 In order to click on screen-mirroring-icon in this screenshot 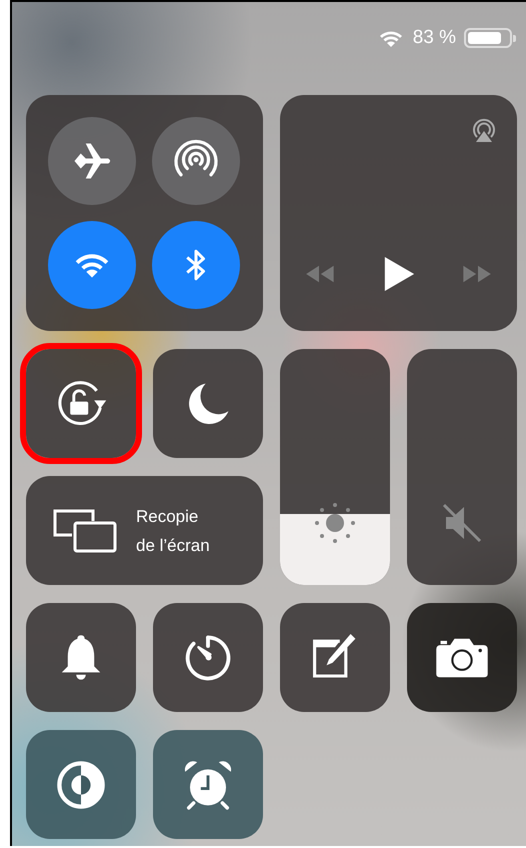, I will do `click(85, 531)`.